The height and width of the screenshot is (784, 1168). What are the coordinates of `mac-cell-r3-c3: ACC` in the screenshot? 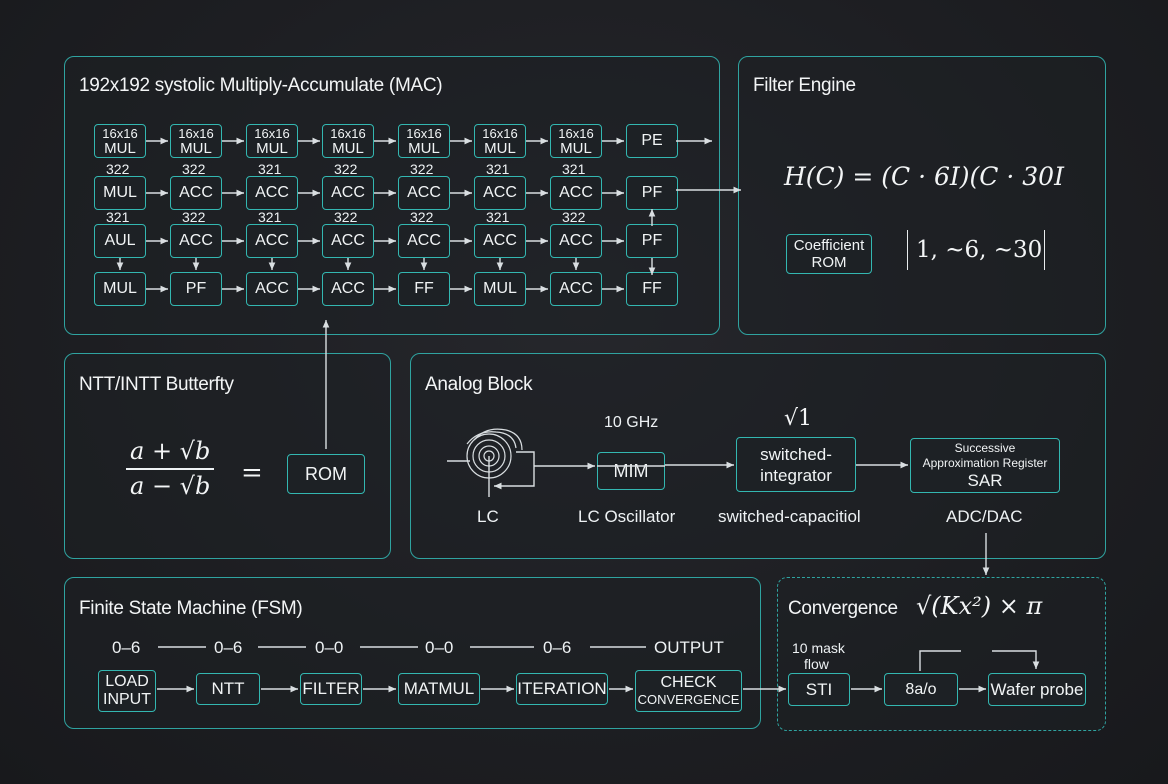 It's located at (272, 241).